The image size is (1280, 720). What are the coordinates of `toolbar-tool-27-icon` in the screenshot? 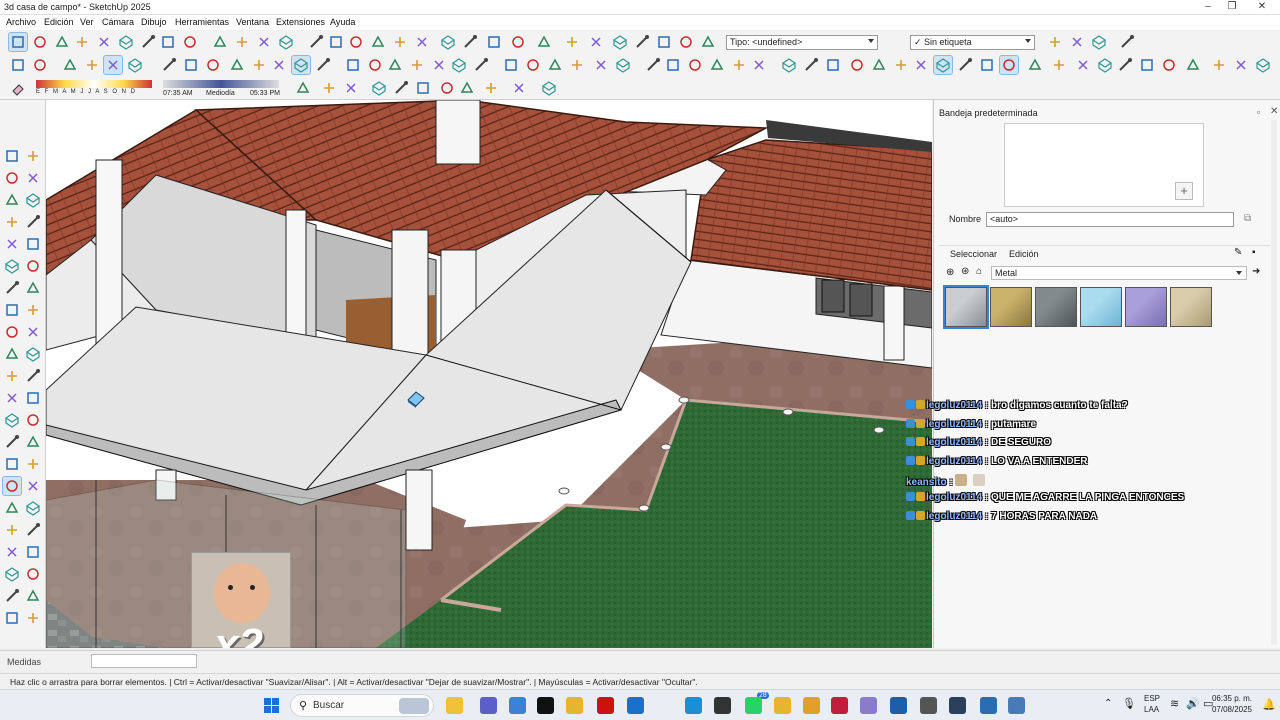 It's located at (620, 42).